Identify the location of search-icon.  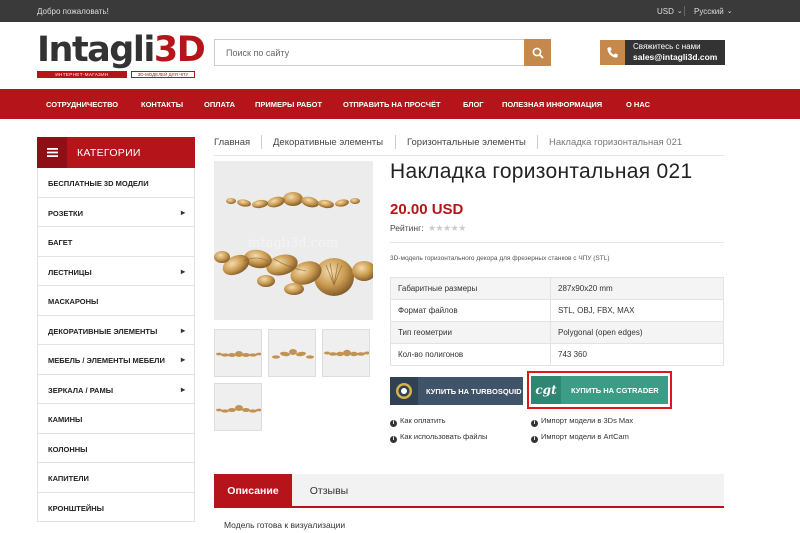
(538, 53).